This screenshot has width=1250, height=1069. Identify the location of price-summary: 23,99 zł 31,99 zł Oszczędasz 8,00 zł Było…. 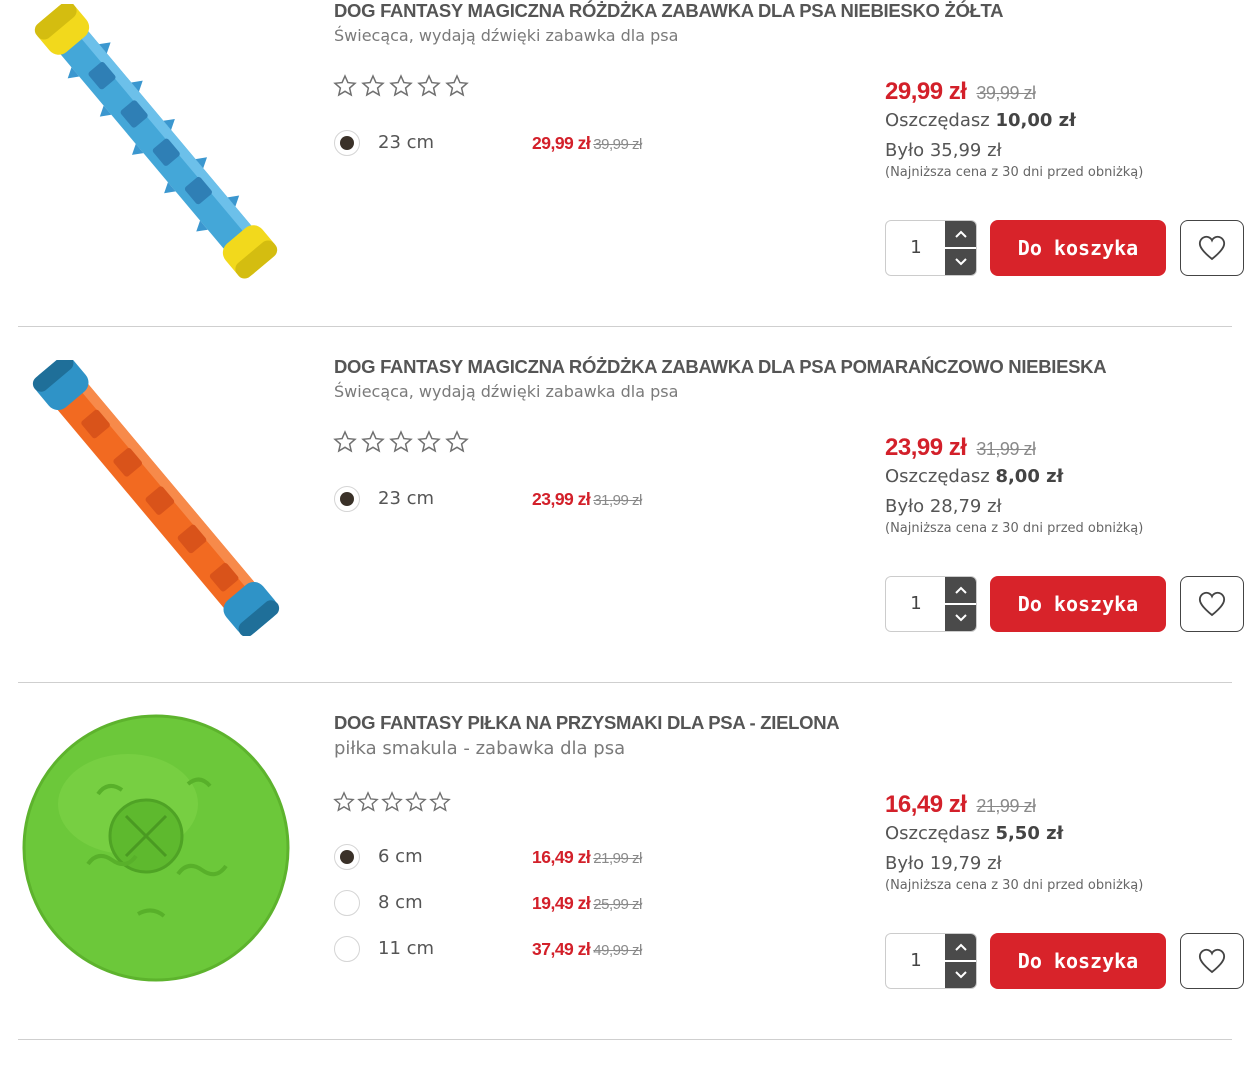
(1014, 485).